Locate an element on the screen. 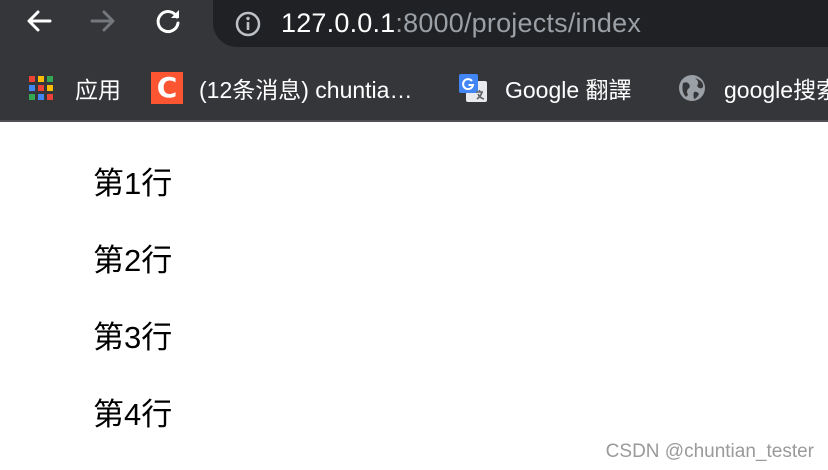 The image size is (828, 470). arrow-right-icon is located at coordinates (102, 21).